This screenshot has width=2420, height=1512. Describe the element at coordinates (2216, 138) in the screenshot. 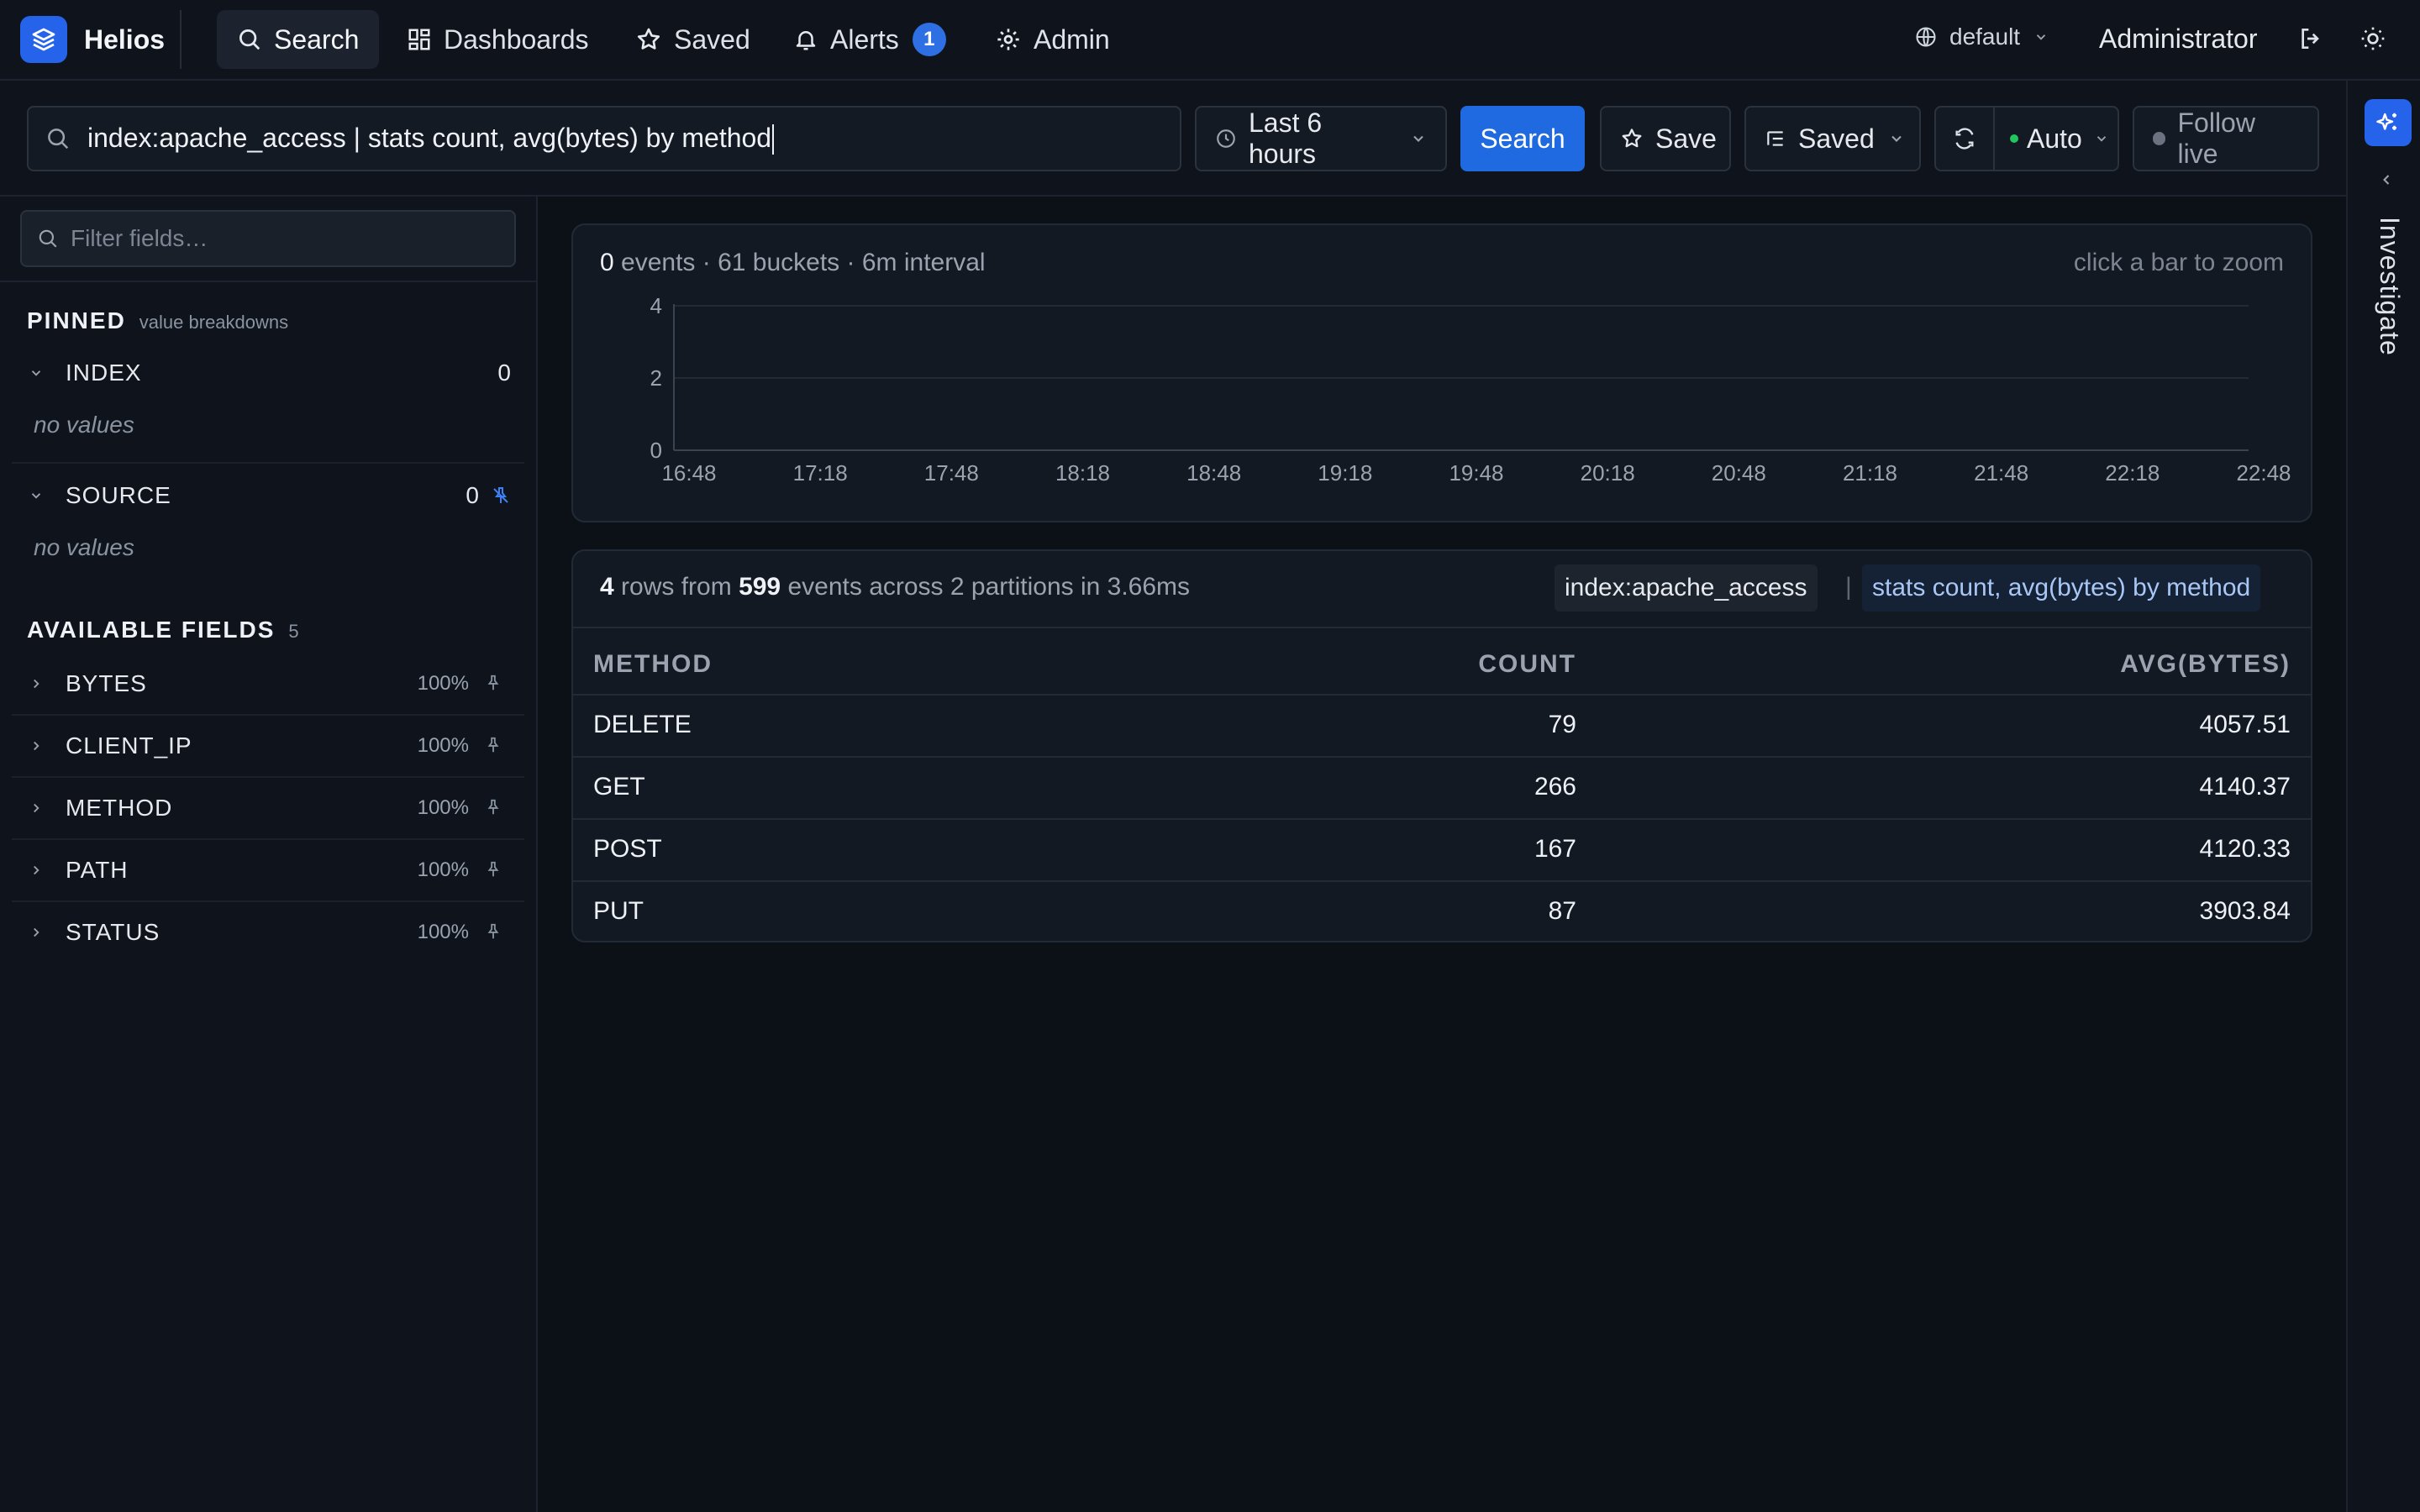

I see `follow-live-label: Follow live` at that location.